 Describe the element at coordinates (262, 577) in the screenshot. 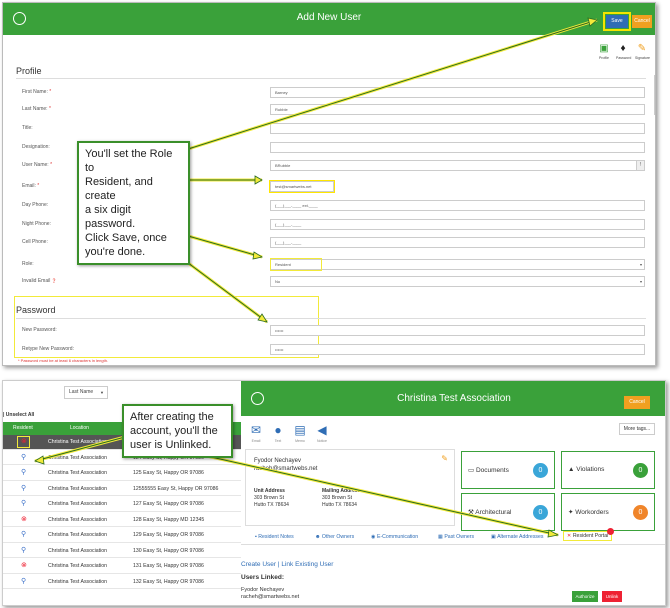

I see `users-linked-heading: Users Linked:` at that location.